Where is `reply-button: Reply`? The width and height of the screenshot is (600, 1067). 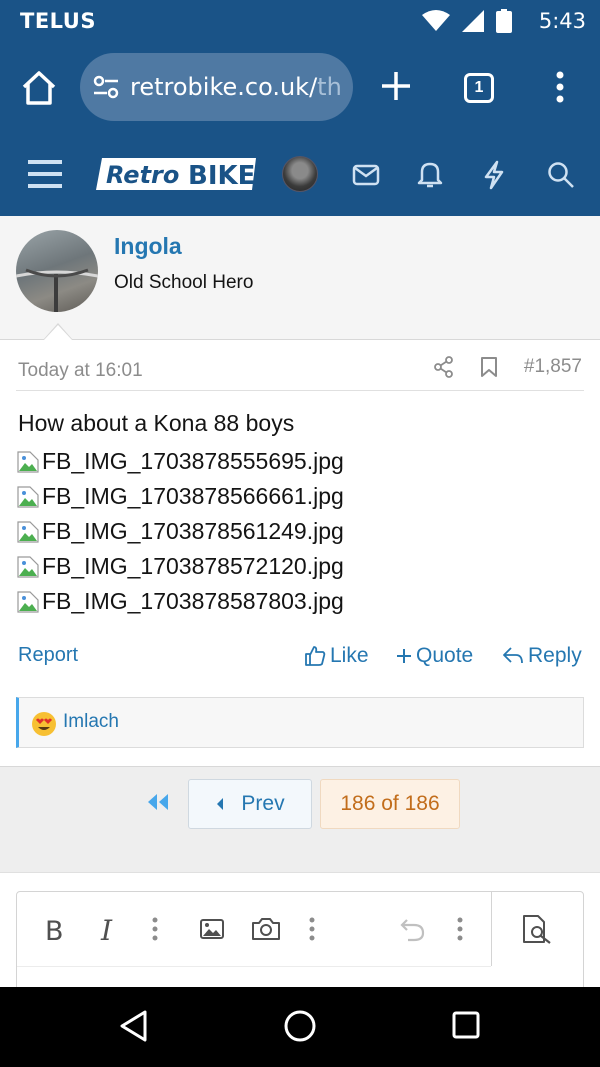
reply-button: Reply is located at coordinates (542, 656).